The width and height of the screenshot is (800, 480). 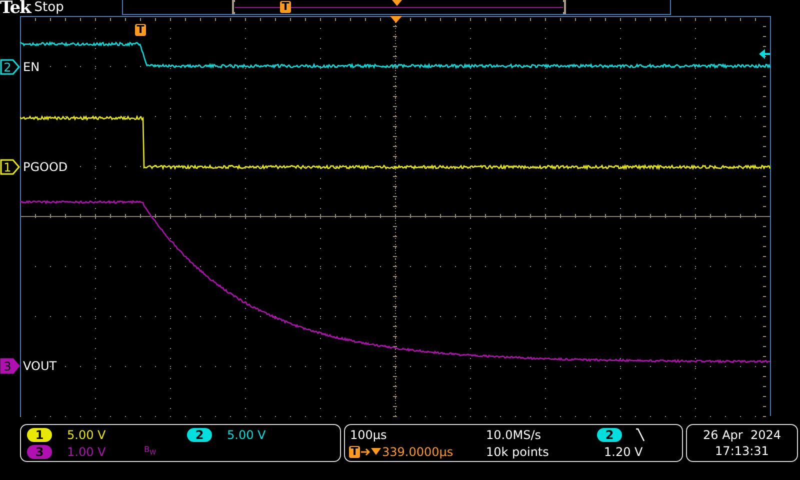 I want to click on trigger-source-badge: 2, so click(x=609, y=435).